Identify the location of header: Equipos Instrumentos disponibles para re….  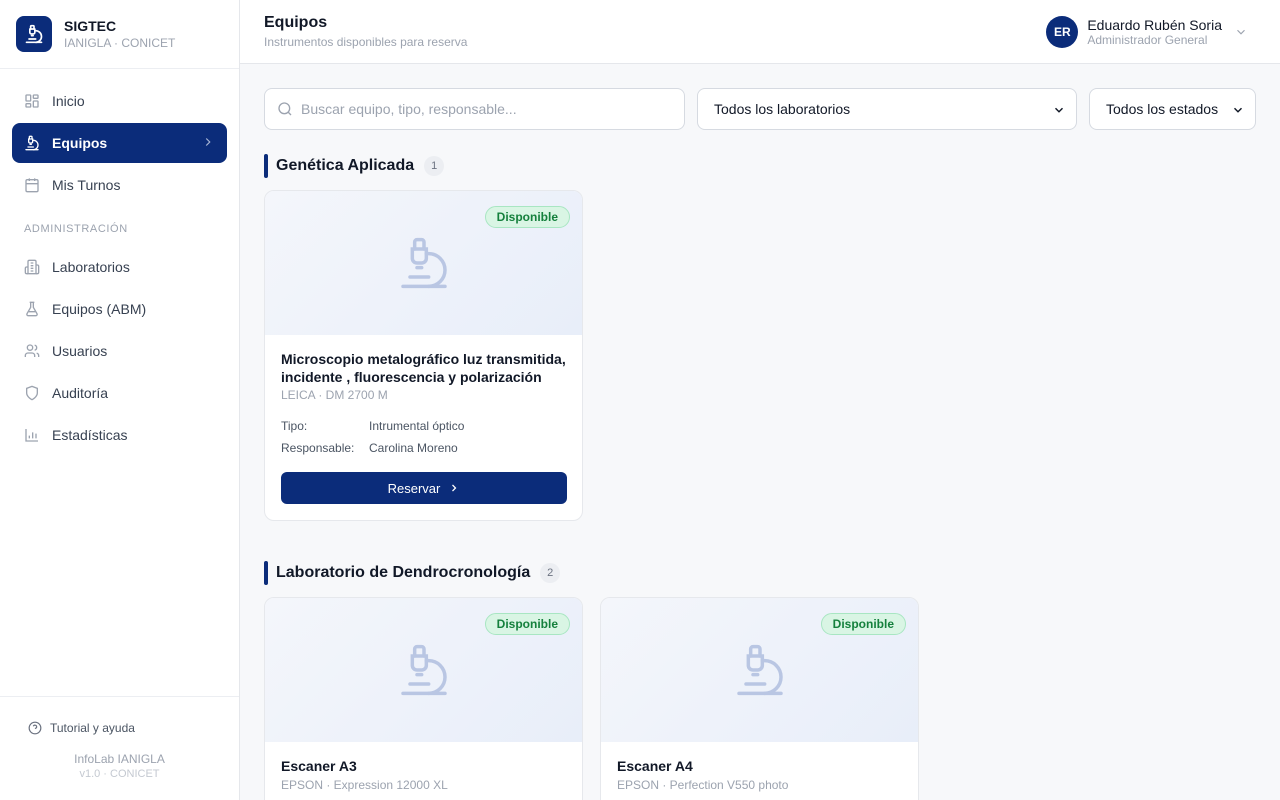
(760, 32).